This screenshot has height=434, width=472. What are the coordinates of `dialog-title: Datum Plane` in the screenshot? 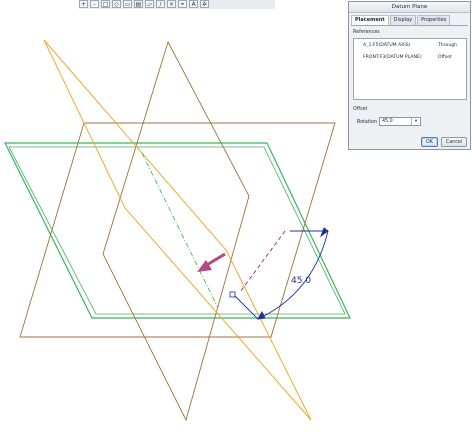 It's located at (409, 7).